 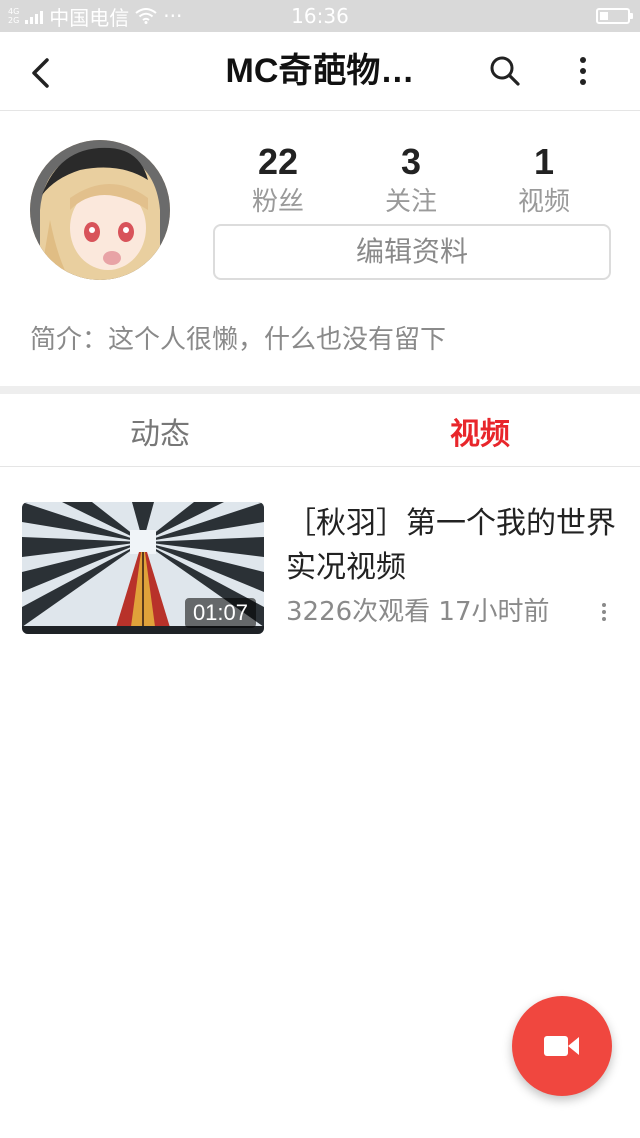 What do you see at coordinates (412, 252) in the screenshot?
I see `edit-profile-button: 编辑资料` at bounding box center [412, 252].